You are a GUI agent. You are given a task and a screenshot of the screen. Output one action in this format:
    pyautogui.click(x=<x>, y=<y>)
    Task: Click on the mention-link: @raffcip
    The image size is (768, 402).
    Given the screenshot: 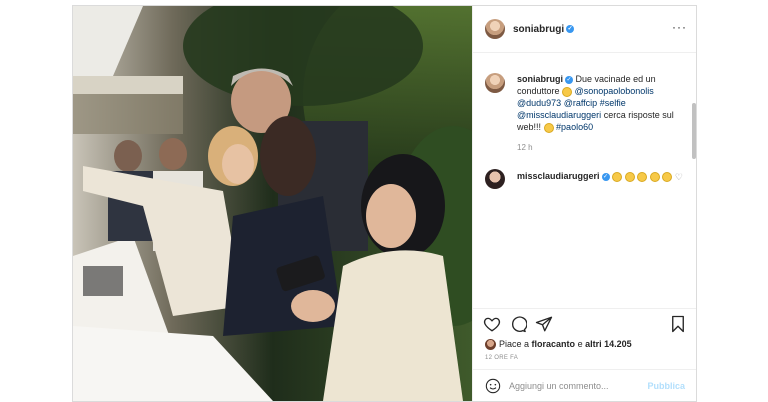 What is the action you would take?
    pyautogui.click(x=580, y=103)
    